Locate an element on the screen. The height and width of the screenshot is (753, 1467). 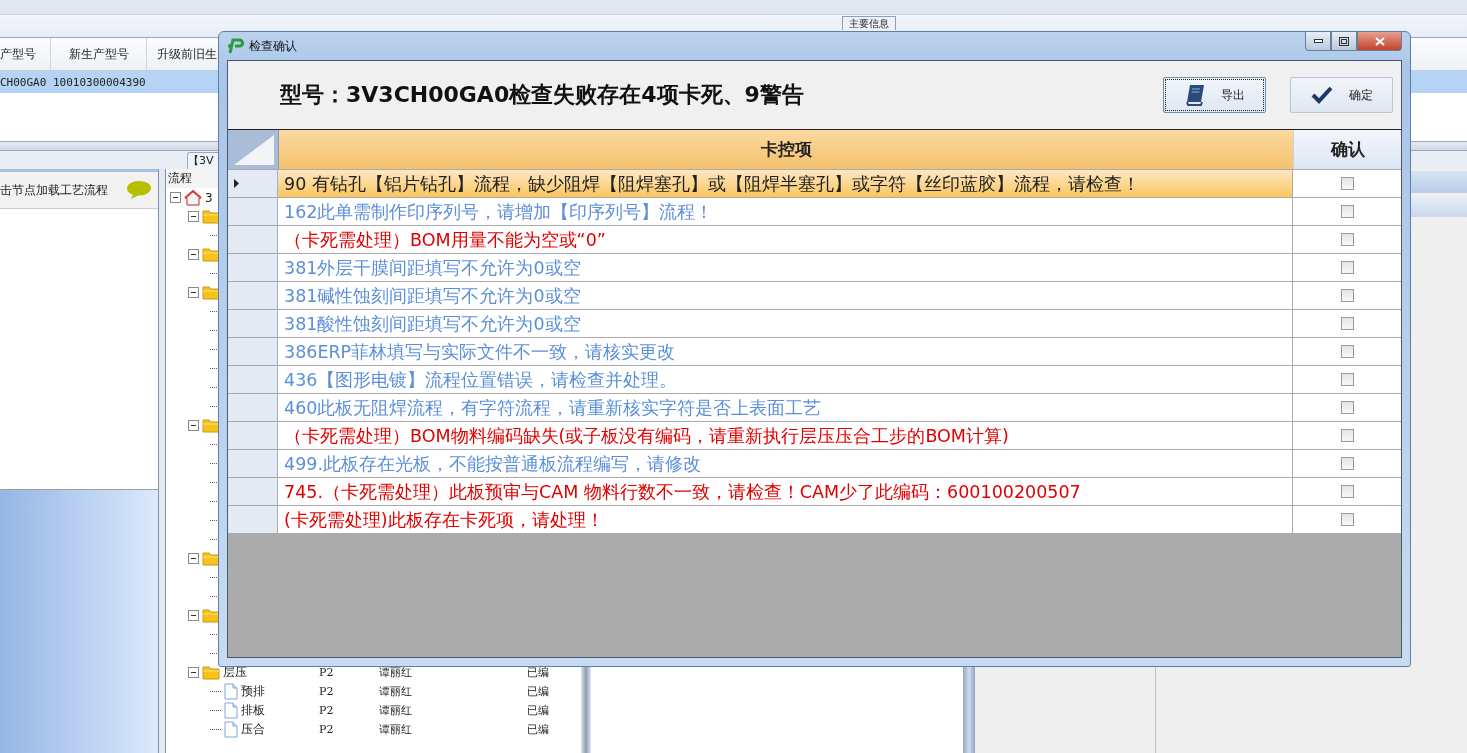
table-cell-text: 381碱性蚀刻间距填写不允许为0或空 is located at coordinates (432, 296).